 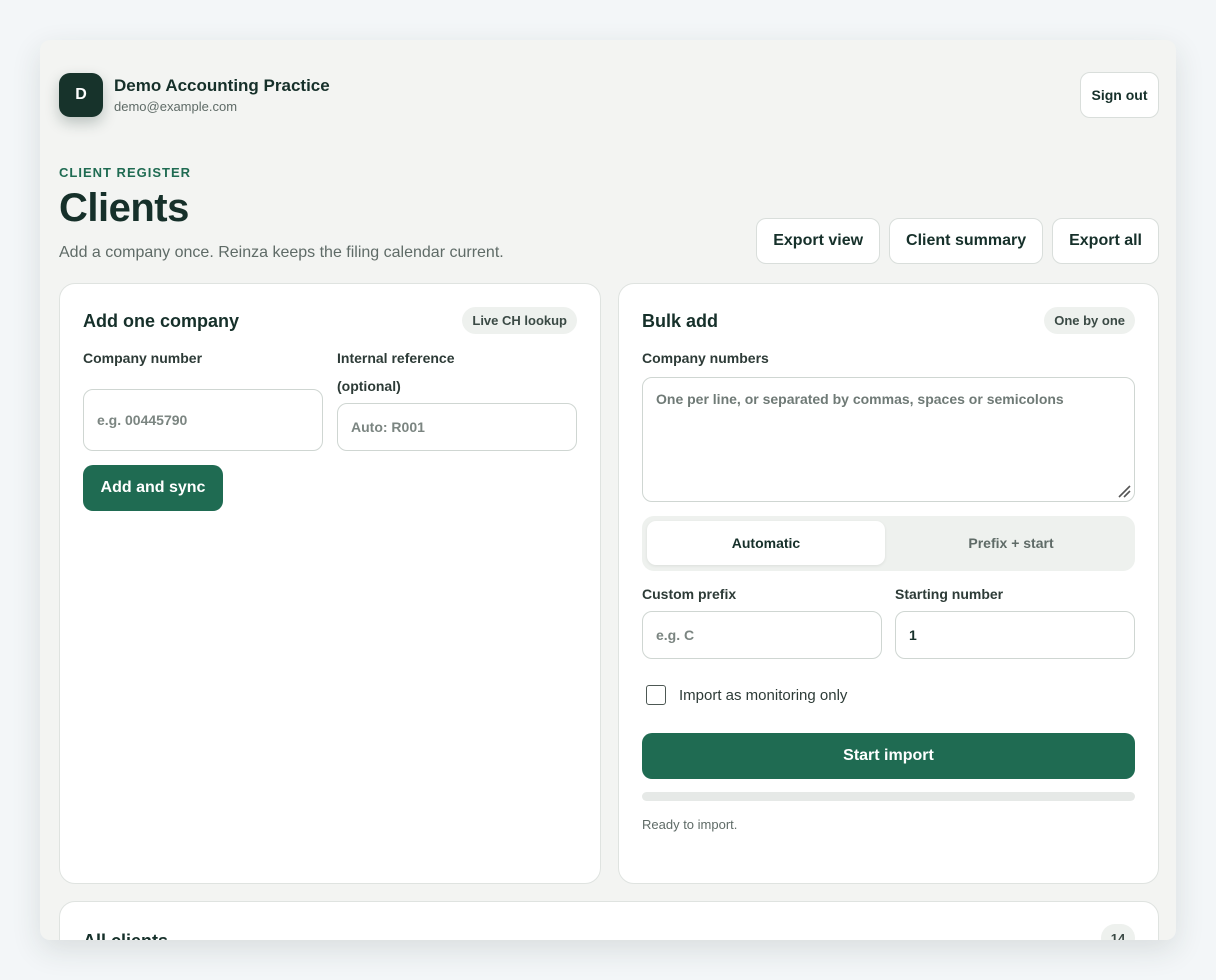 I want to click on add-and-sync-button: Add and sync, so click(x=153, y=488).